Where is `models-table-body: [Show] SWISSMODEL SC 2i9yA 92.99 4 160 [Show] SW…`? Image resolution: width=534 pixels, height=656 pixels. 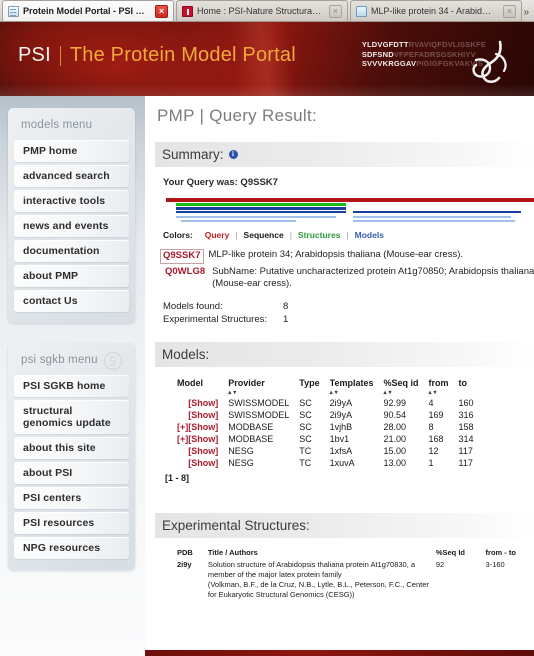 models-table-body: [Show] SWISSMODEL SC 2i9yA 92.99 4 160 [Show] SW… is located at coordinates (330, 433).